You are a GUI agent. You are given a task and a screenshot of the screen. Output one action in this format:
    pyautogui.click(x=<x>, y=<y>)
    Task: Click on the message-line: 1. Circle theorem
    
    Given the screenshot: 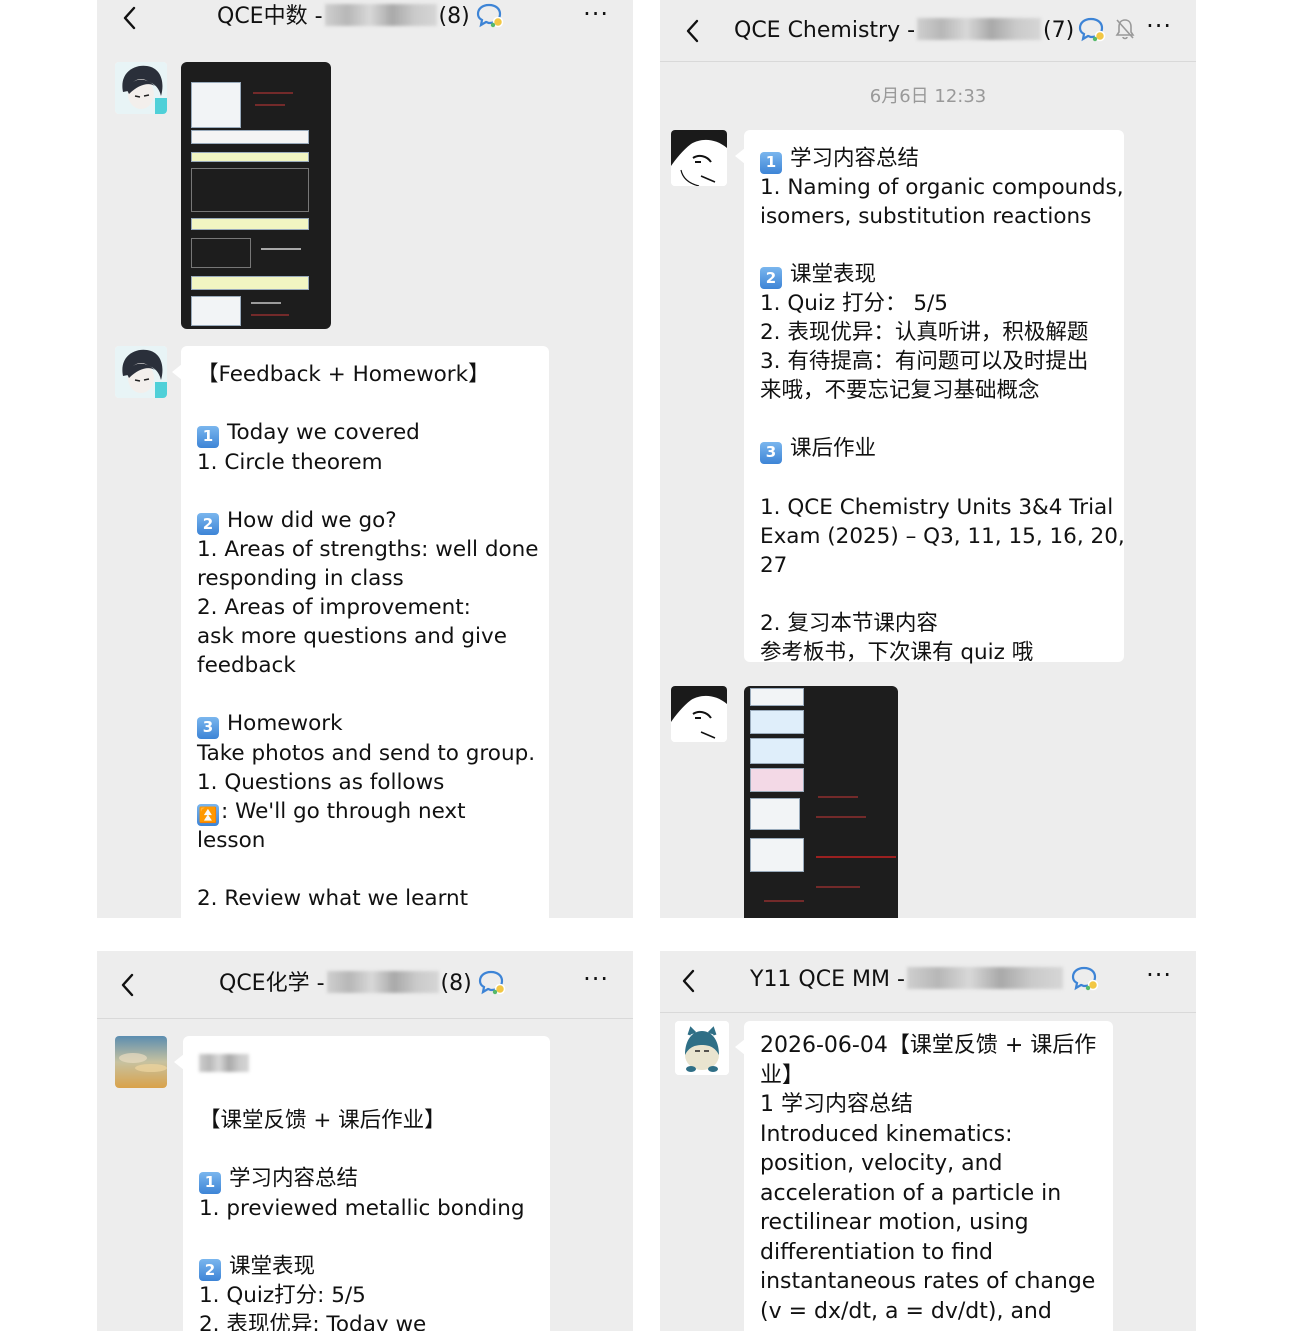 What is the action you would take?
    pyautogui.click(x=290, y=462)
    